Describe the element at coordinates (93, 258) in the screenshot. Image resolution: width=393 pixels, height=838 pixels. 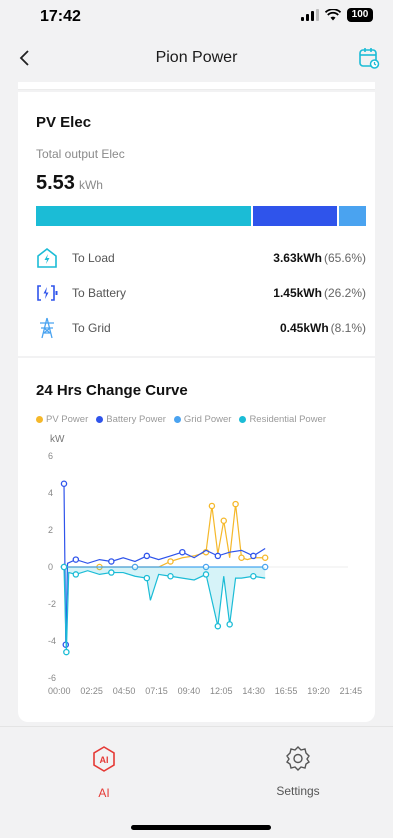
I see `to-load-label: To Load` at that location.